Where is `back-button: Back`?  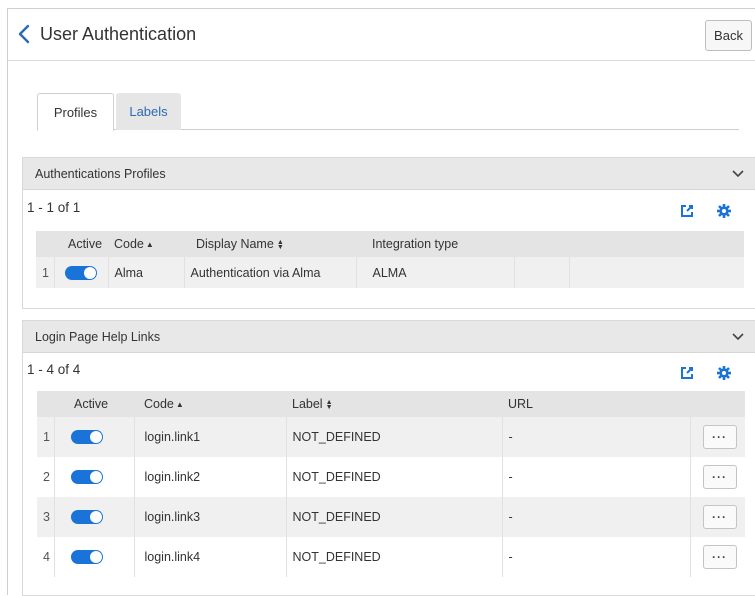 back-button: Back is located at coordinates (728, 35).